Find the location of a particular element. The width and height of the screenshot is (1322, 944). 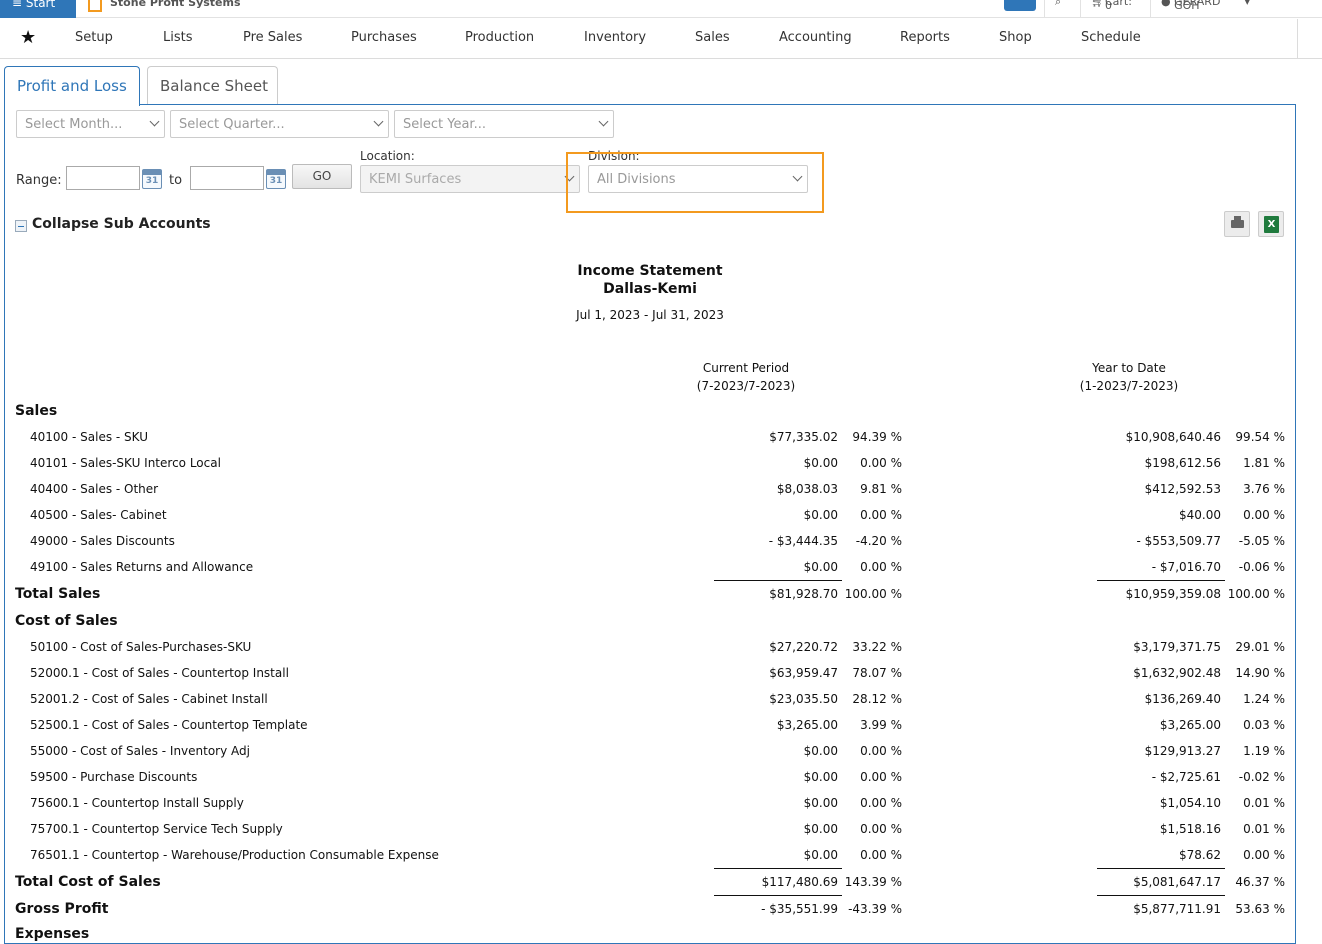

account-name: 55000 - Cost of Sales - Inventory Adj is located at coordinates (140, 751).